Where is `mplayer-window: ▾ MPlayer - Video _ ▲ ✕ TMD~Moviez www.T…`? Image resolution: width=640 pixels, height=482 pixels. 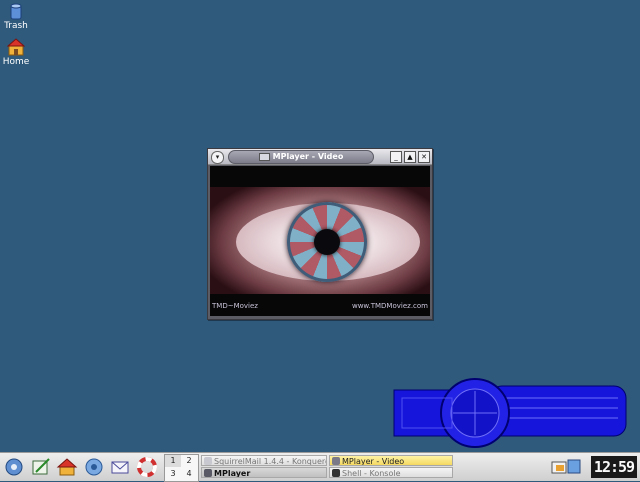
mplayer-window: ▾ MPlayer - Video _ ▲ ✕ TMD~Moviez www.T… is located at coordinates (320, 234).